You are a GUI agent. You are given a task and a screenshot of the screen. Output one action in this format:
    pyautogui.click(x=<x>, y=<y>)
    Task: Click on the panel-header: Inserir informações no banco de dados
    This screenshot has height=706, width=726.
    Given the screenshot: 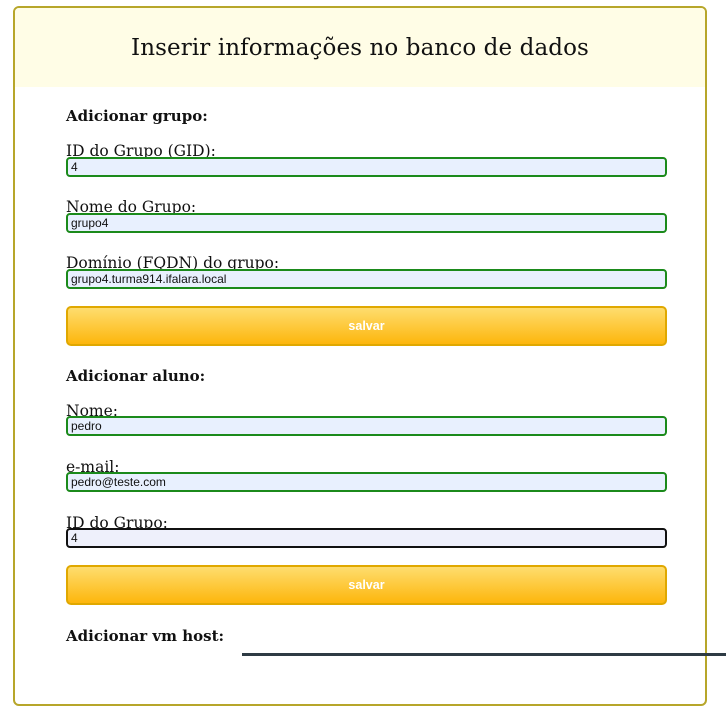 What is the action you would take?
    pyautogui.click(x=360, y=47)
    